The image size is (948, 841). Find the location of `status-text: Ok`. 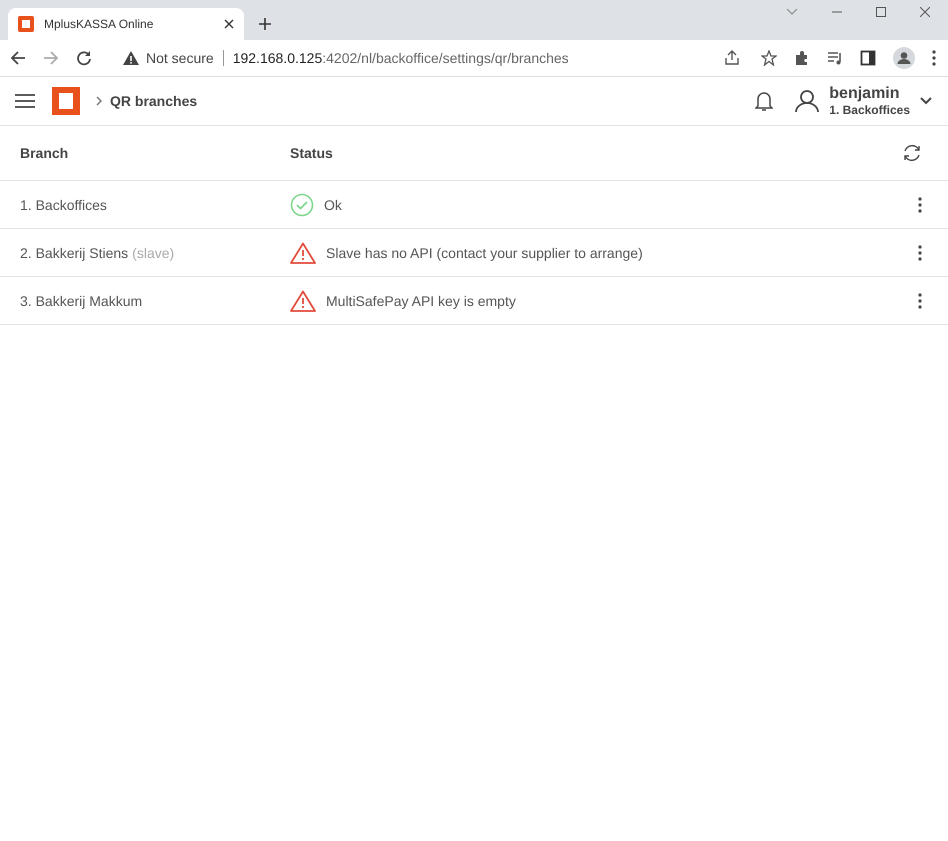

status-text: Ok is located at coordinates (333, 204).